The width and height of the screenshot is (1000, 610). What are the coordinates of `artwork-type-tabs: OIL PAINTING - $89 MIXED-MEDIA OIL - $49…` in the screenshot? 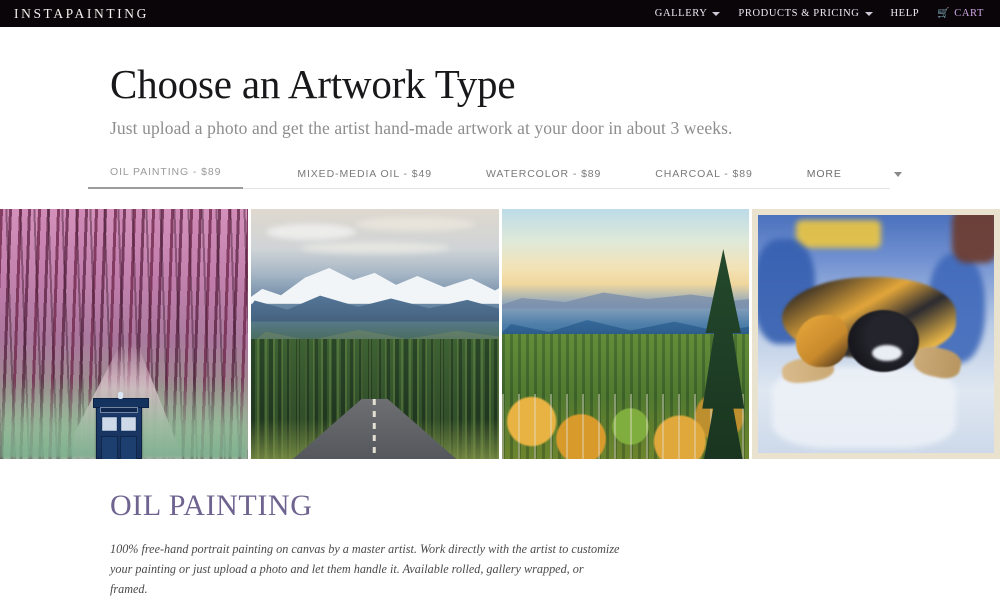 It's located at (495, 174).